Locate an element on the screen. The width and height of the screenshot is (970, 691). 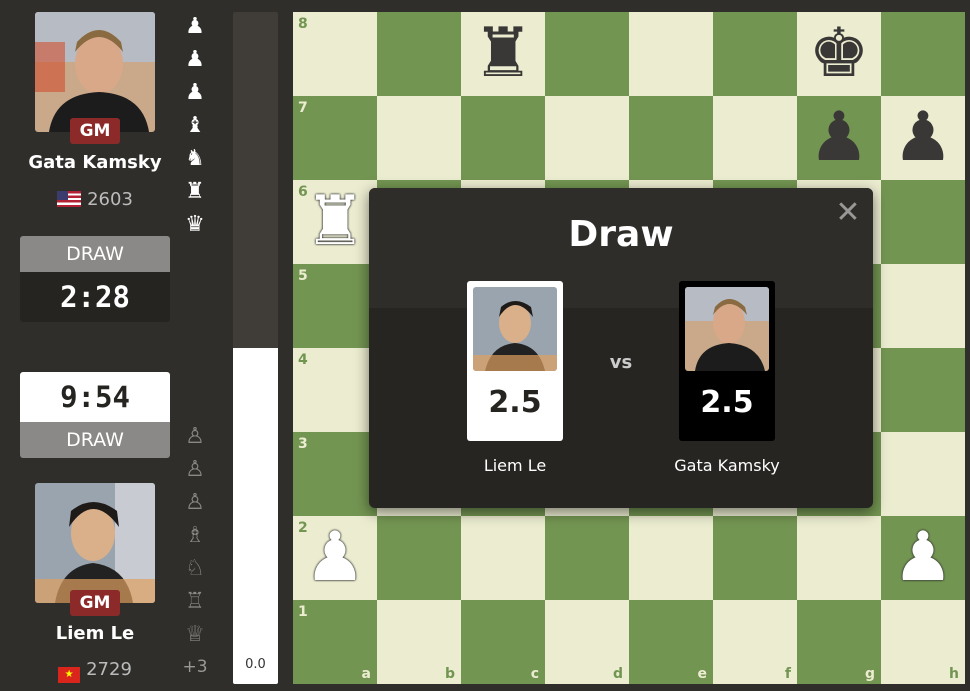
square-h5 is located at coordinates (923, 306).